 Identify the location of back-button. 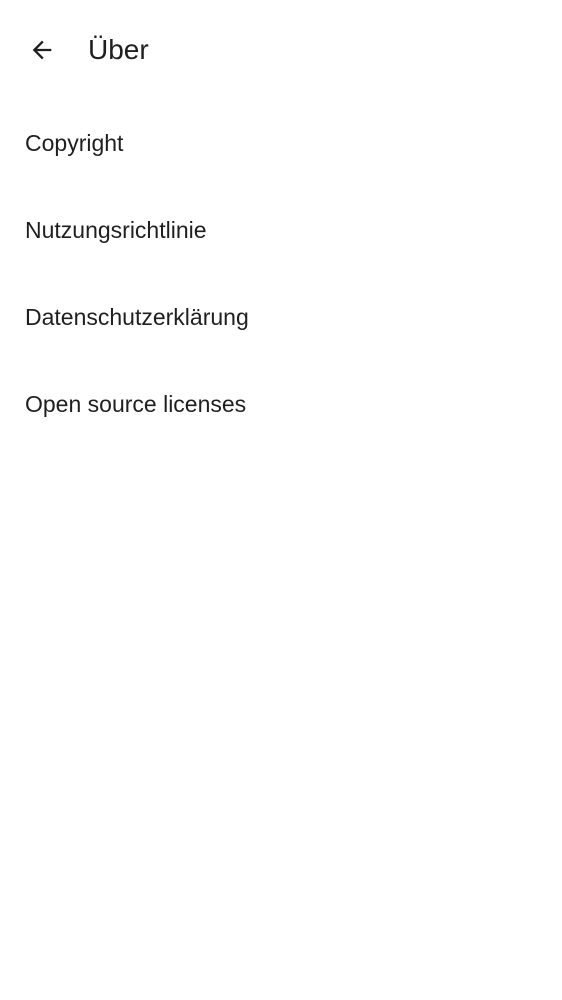
(42, 50).